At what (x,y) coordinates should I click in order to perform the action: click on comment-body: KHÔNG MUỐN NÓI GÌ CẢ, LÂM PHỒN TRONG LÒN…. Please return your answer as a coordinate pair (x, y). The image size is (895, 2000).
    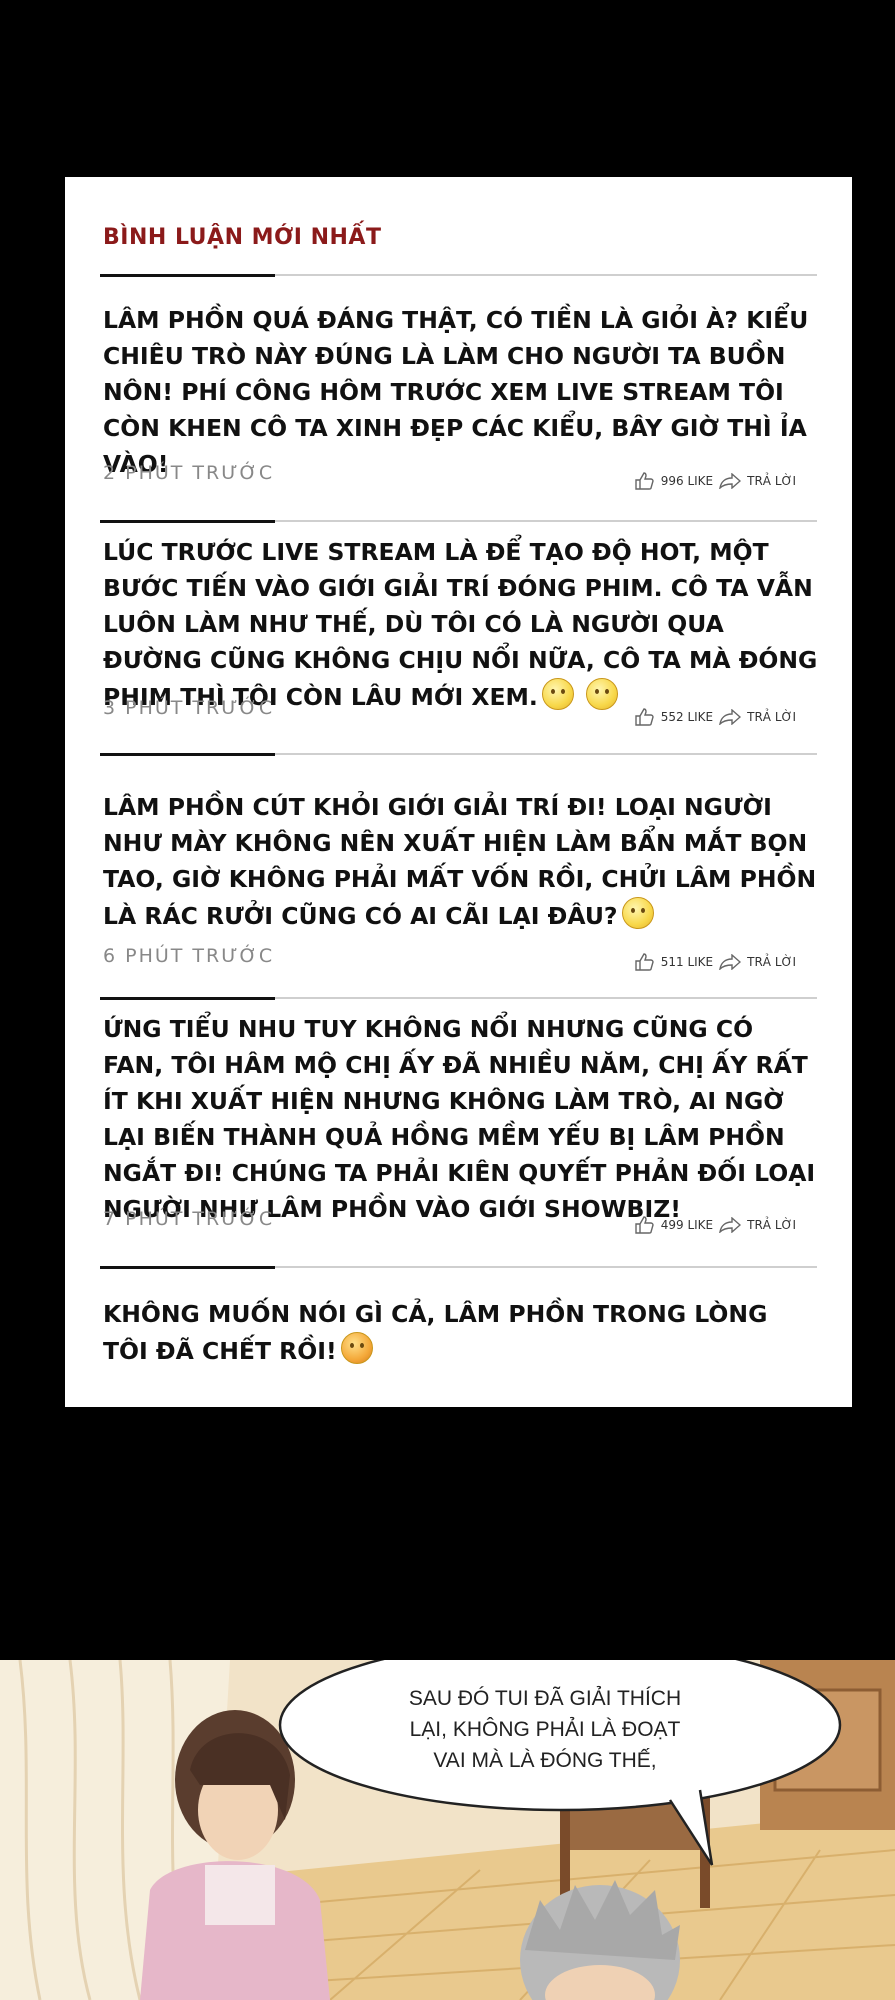
    Looking at the image, I should click on (435, 1332).